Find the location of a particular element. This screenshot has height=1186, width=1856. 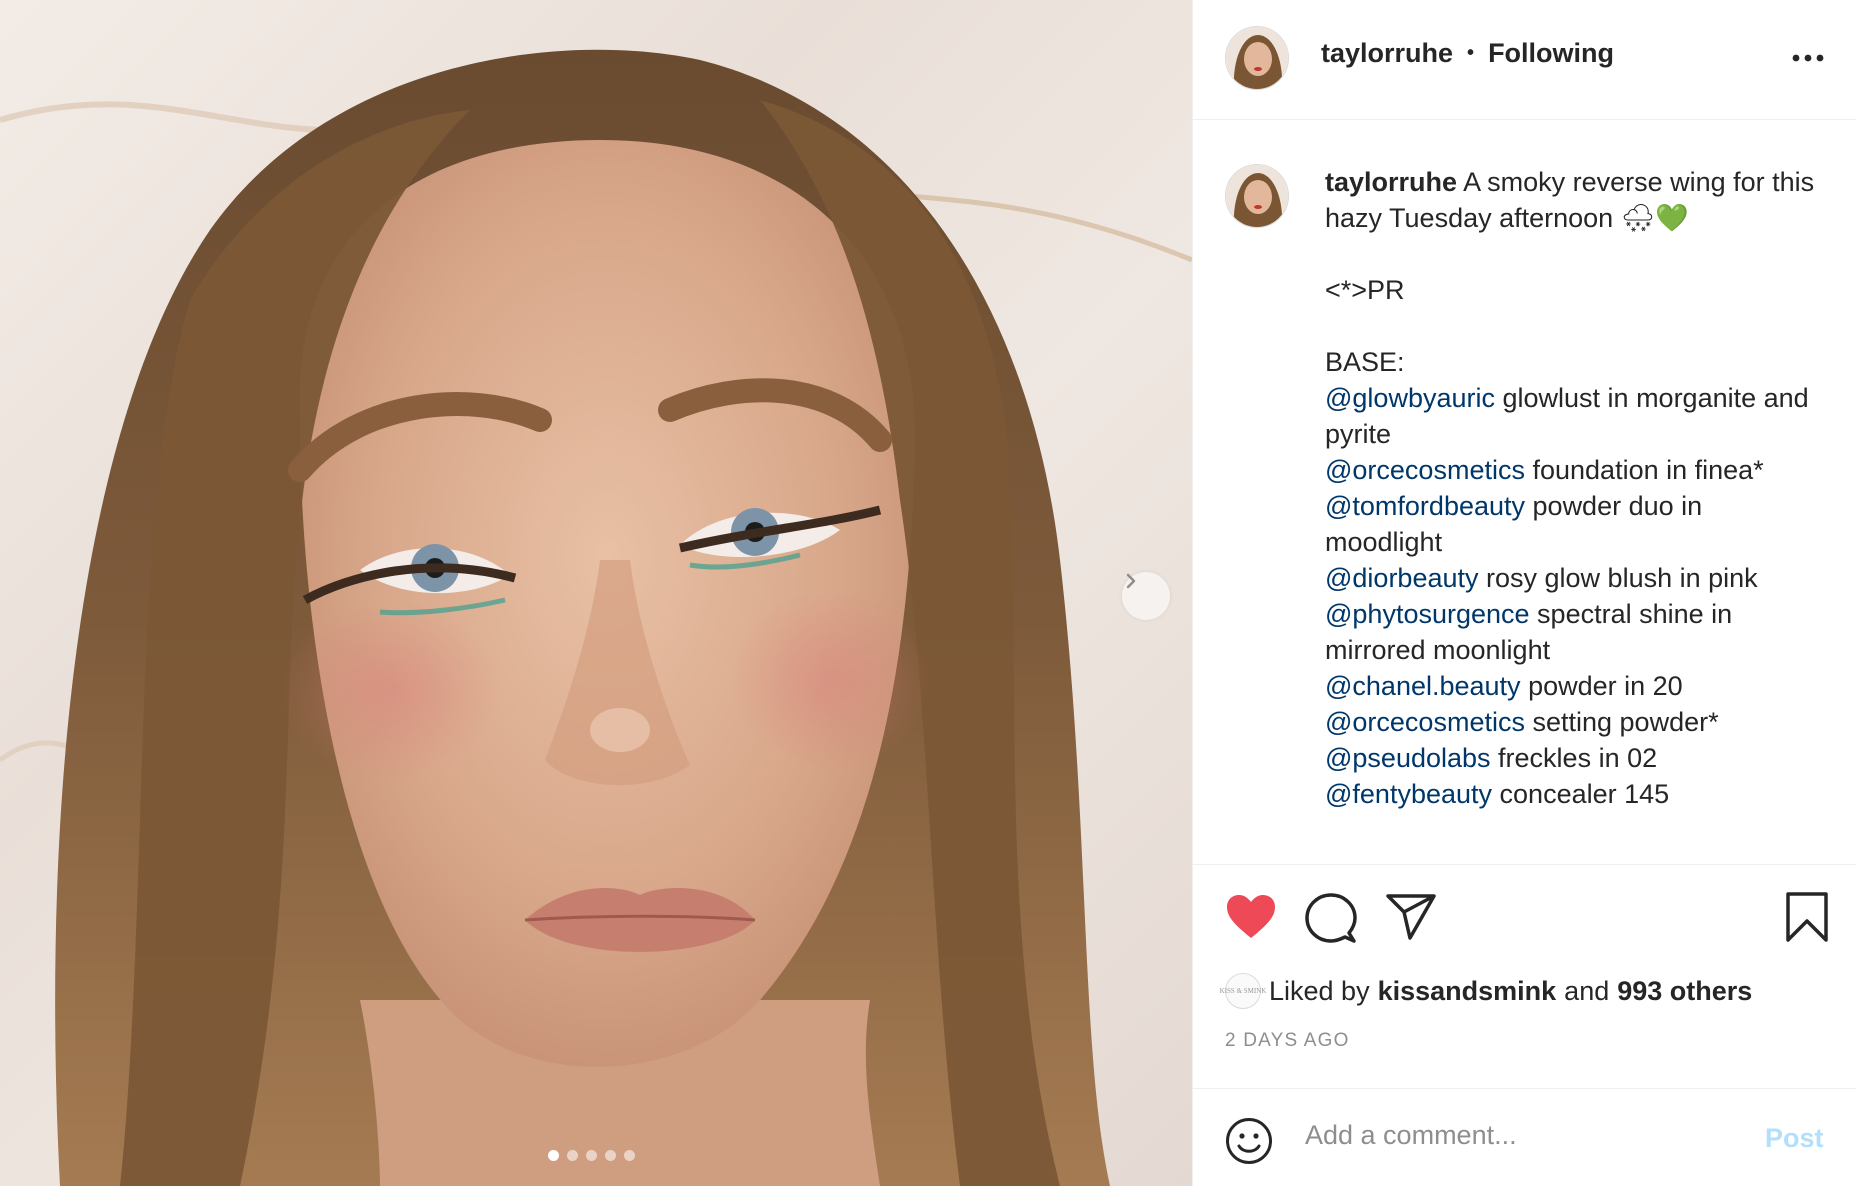

caption-section-title: BASE: is located at coordinates (1365, 362).